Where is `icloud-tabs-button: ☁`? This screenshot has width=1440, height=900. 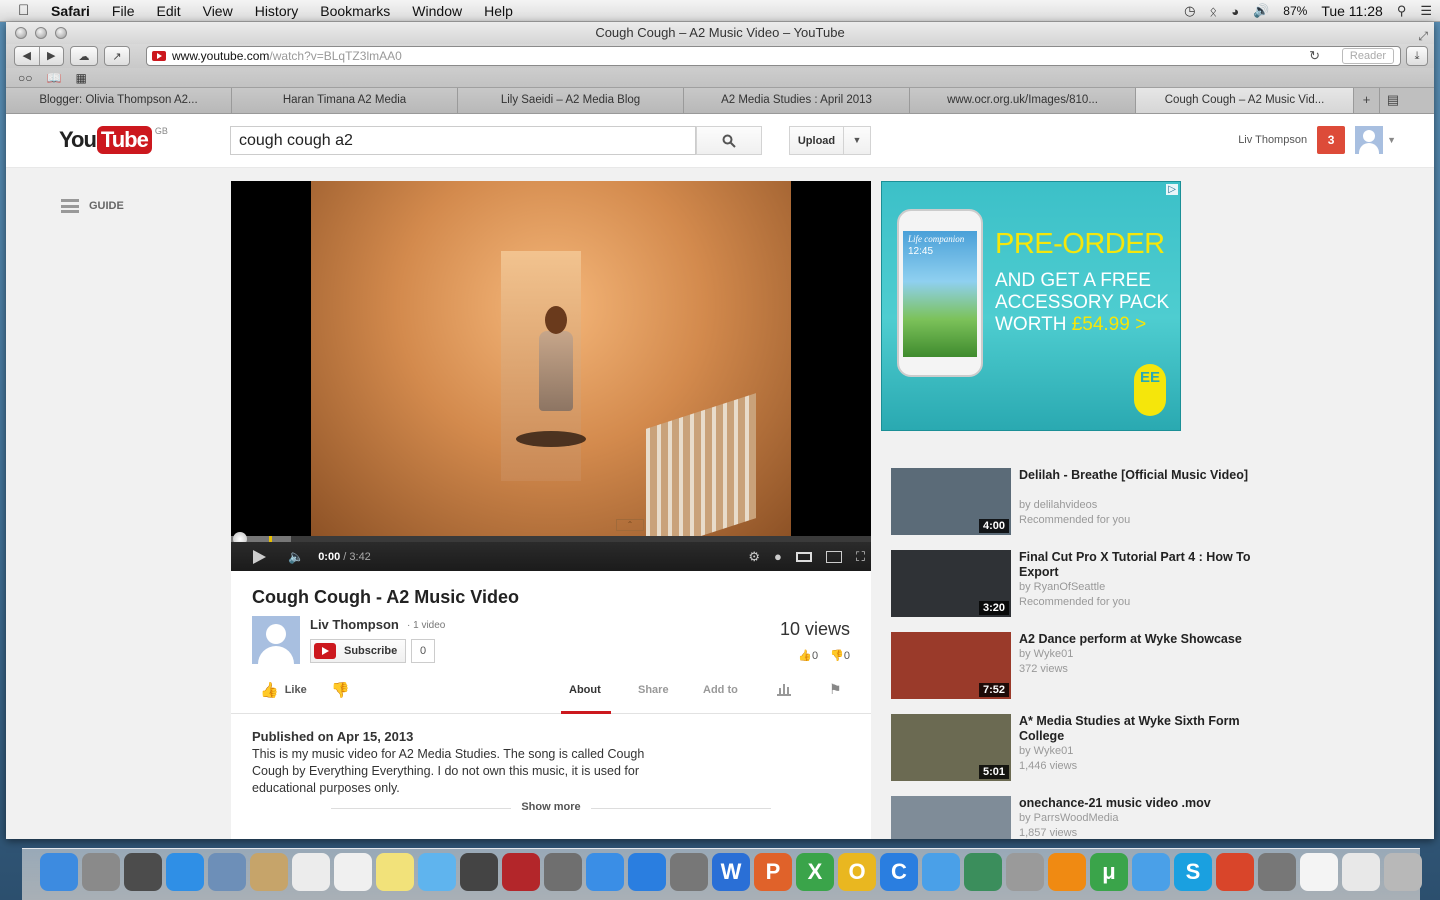
icloud-tabs-button: ☁ is located at coordinates (84, 56).